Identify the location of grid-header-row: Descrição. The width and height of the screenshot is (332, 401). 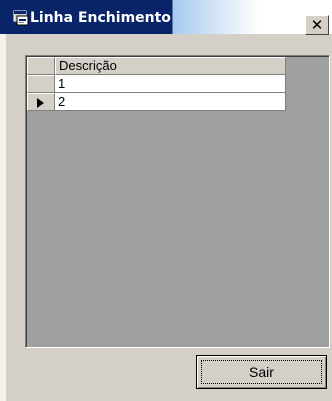
(156, 66).